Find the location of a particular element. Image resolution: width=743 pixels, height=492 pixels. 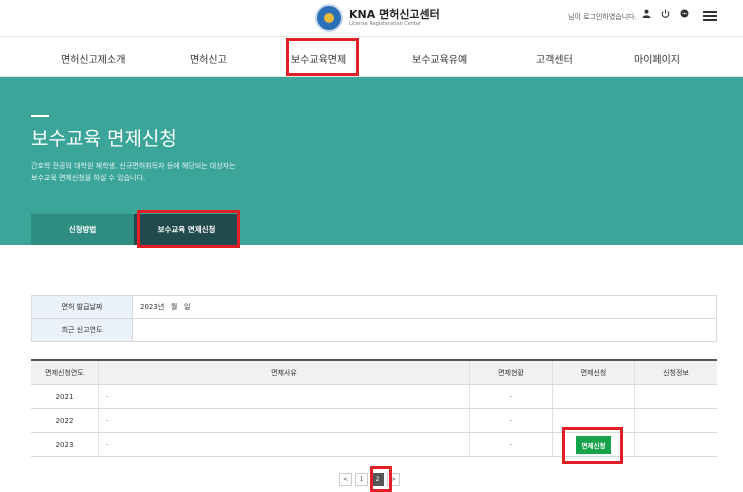

info-row: 면허 발급날짜 2023년 월 일 is located at coordinates (374, 307).